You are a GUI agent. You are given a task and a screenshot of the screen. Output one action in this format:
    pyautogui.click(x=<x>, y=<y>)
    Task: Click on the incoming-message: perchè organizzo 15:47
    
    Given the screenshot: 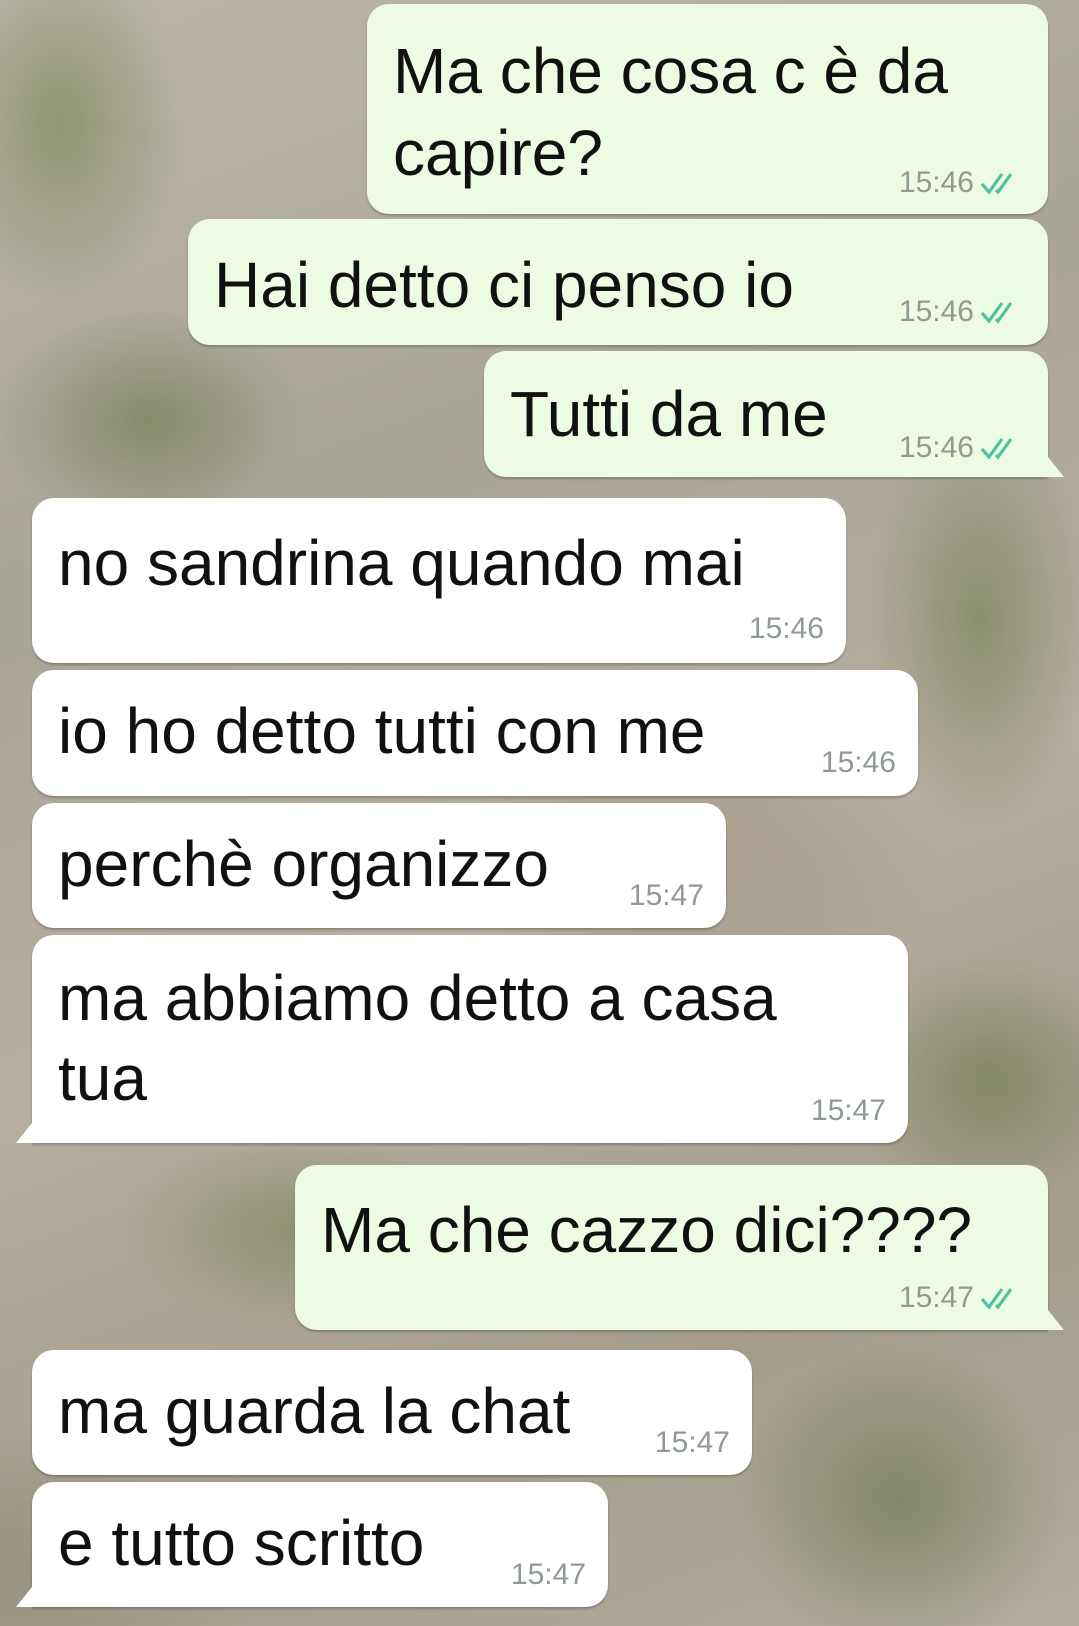 What is the action you would take?
    pyautogui.click(x=379, y=865)
    